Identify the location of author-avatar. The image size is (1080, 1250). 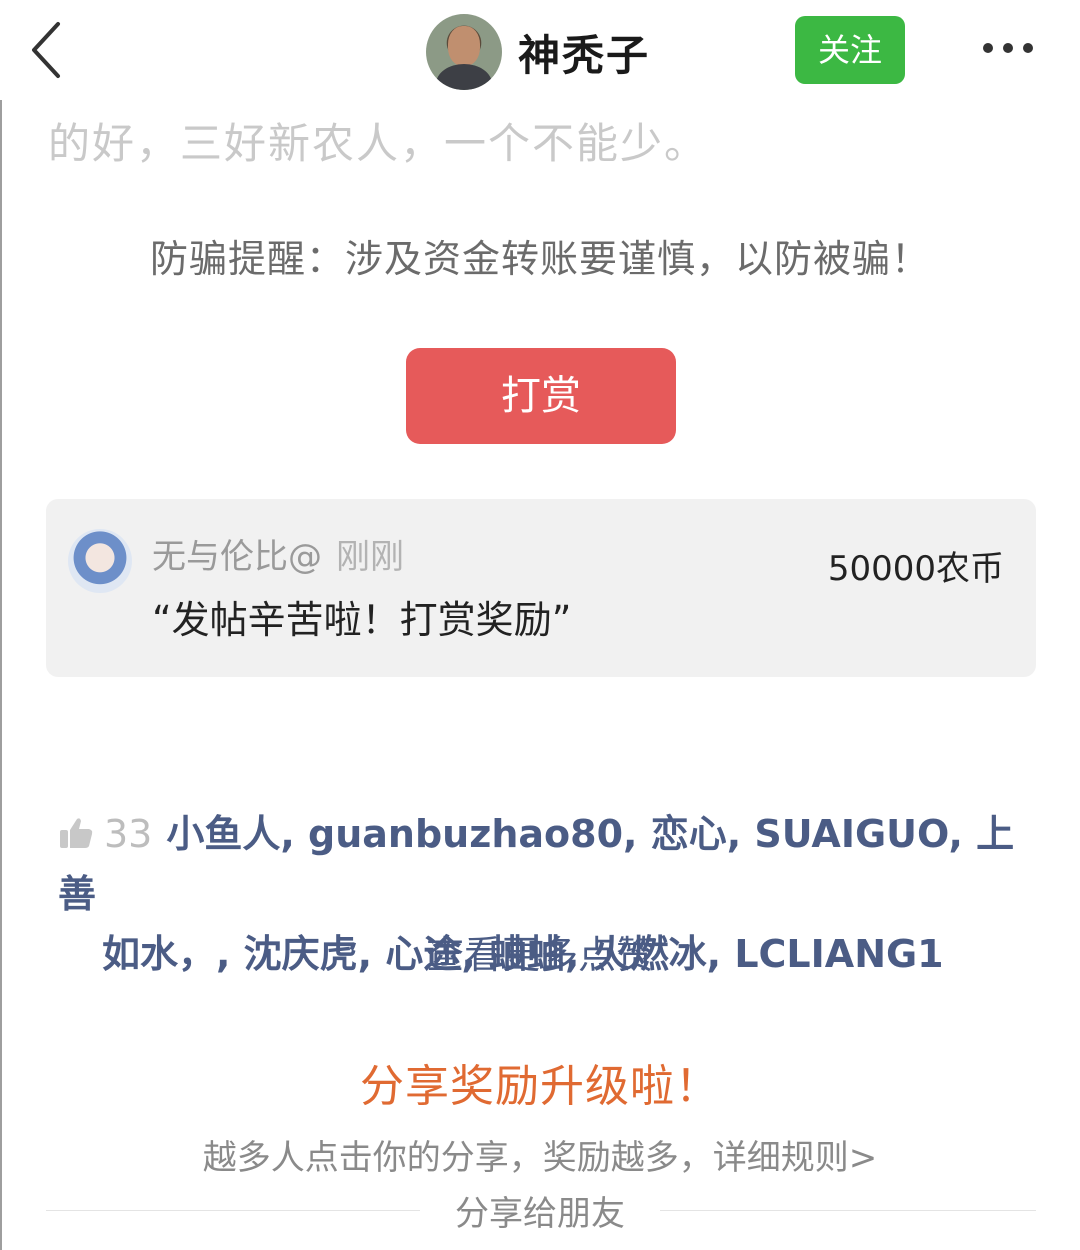
(464, 52).